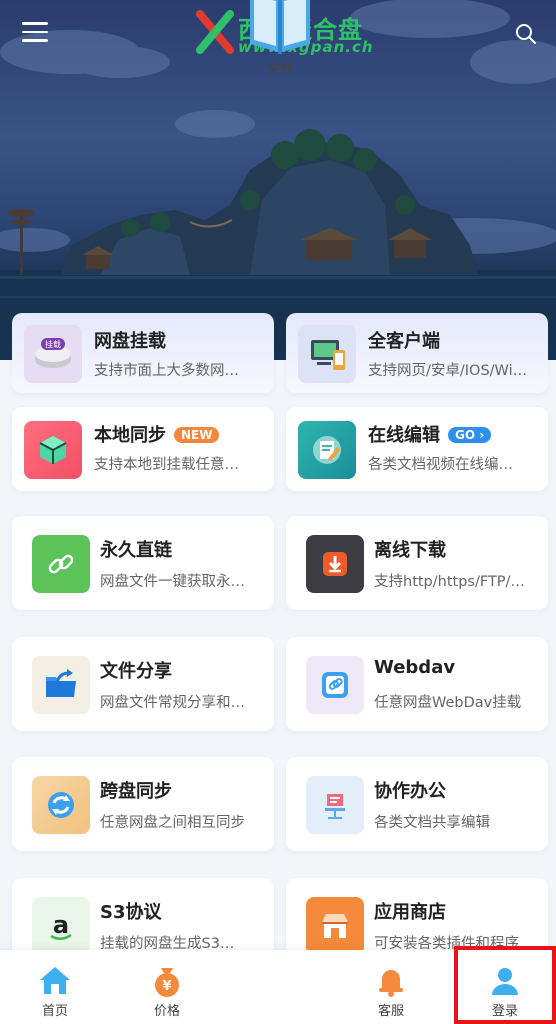 The image size is (556, 1024). I want to click on bottom-nav: 首页 ¥ 价格 客服 登录, so click(278, 987).